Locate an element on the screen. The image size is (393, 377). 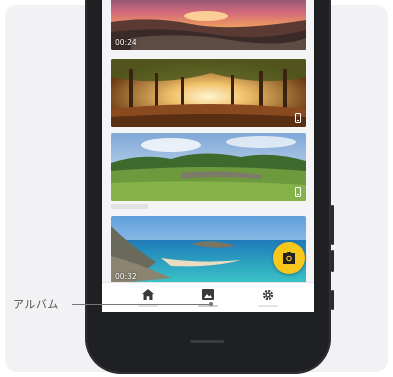
home-icon is located at coordinates (148, 294).